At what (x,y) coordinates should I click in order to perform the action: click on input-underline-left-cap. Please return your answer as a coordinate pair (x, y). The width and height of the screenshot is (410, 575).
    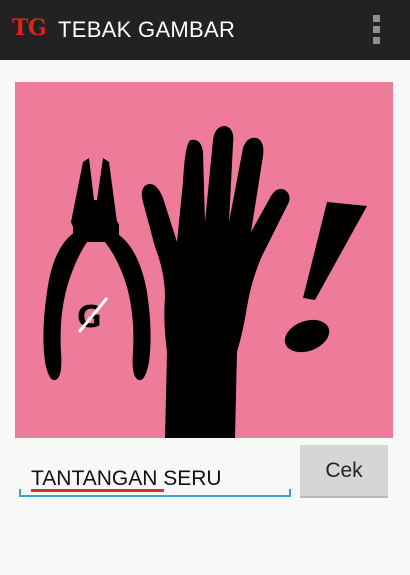
    Looking at the image, I should click on (20, 493).